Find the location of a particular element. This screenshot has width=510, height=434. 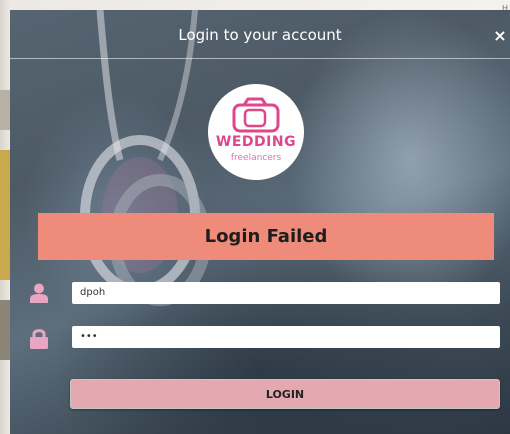

password-field: ••• is located at coordinates (286, 337).